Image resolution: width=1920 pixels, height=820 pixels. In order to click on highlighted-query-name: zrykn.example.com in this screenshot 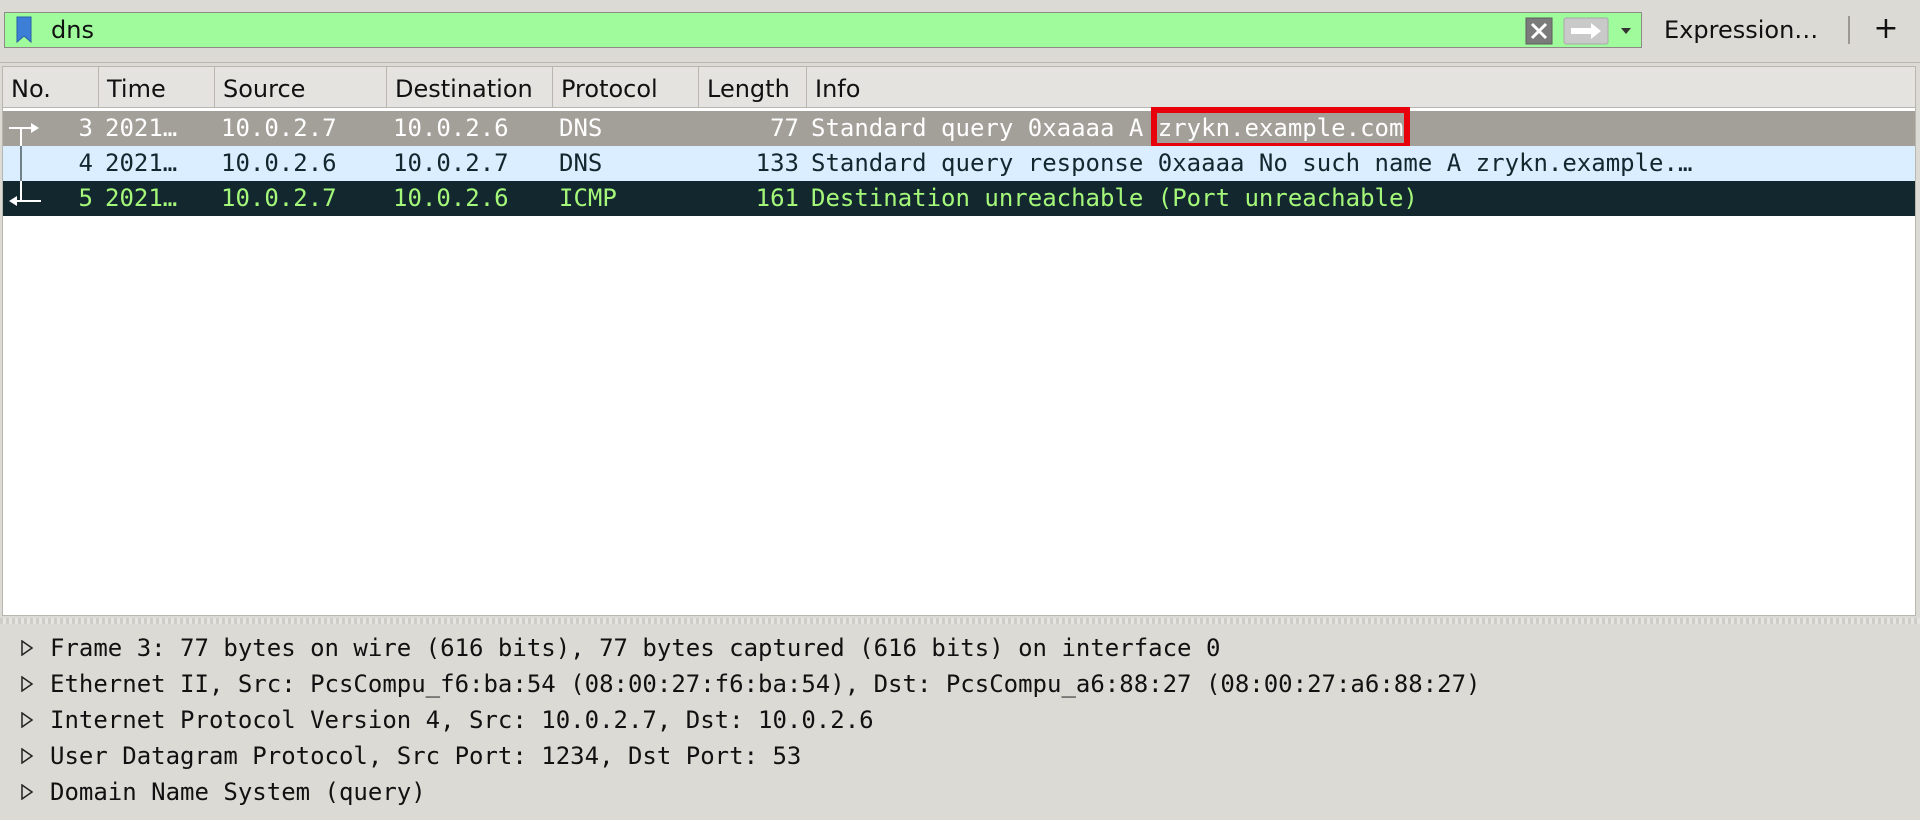, I will do `click(1280, 128)`.